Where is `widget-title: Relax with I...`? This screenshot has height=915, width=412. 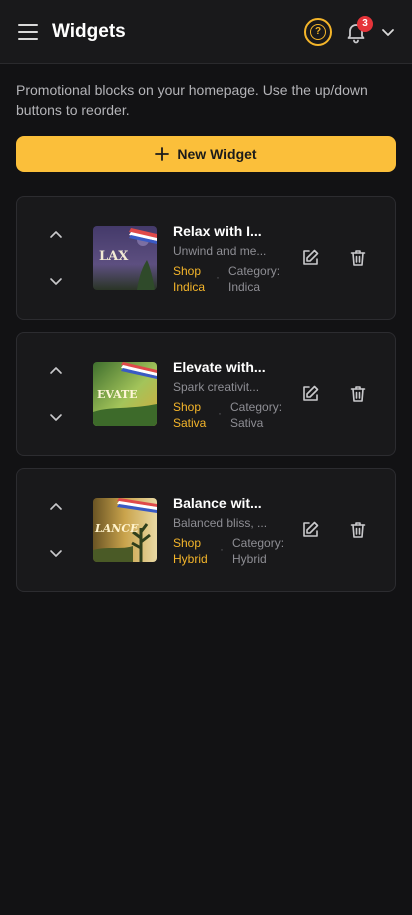 widget-title: Relax with I... is located at coordinates (217, 231).